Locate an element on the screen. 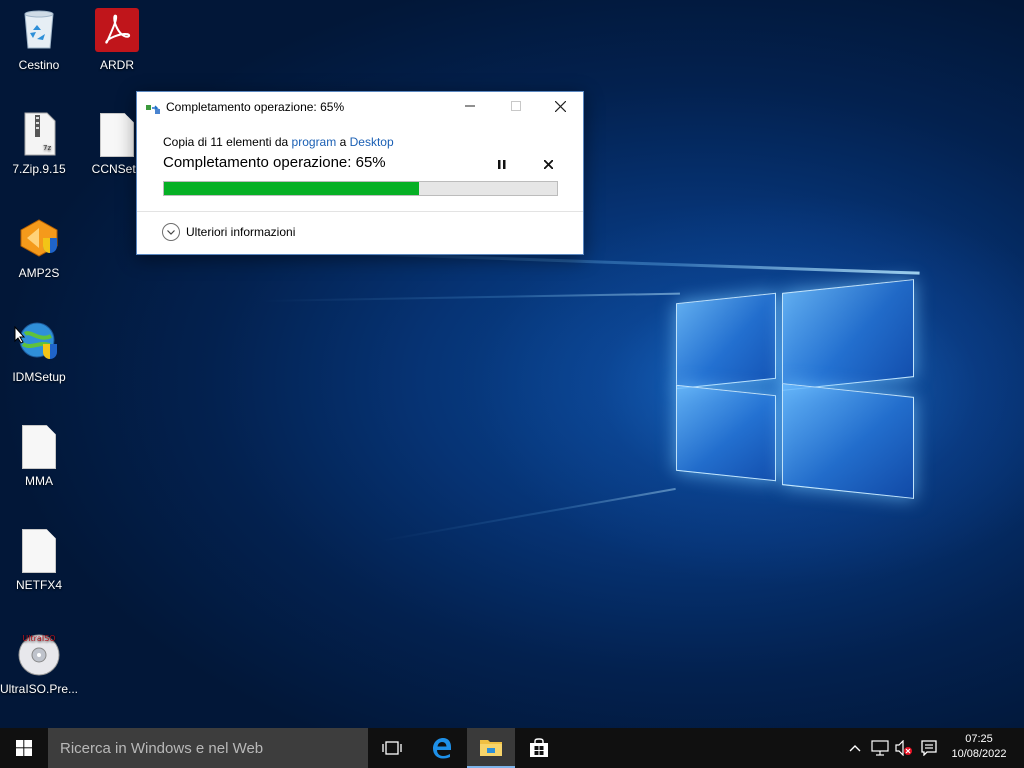 The height and width of the screenshot is (768, 1024). pause-button is located at coordinates (502, 164).